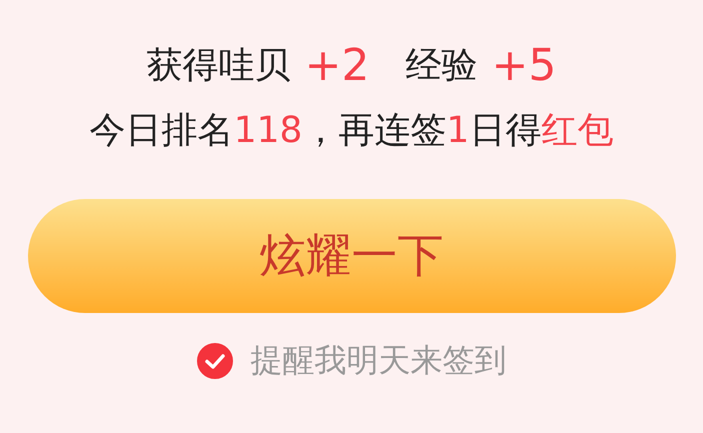  Describe the element at coordinates (214, 361) in the screenshot. I see `checkbox` at that location.